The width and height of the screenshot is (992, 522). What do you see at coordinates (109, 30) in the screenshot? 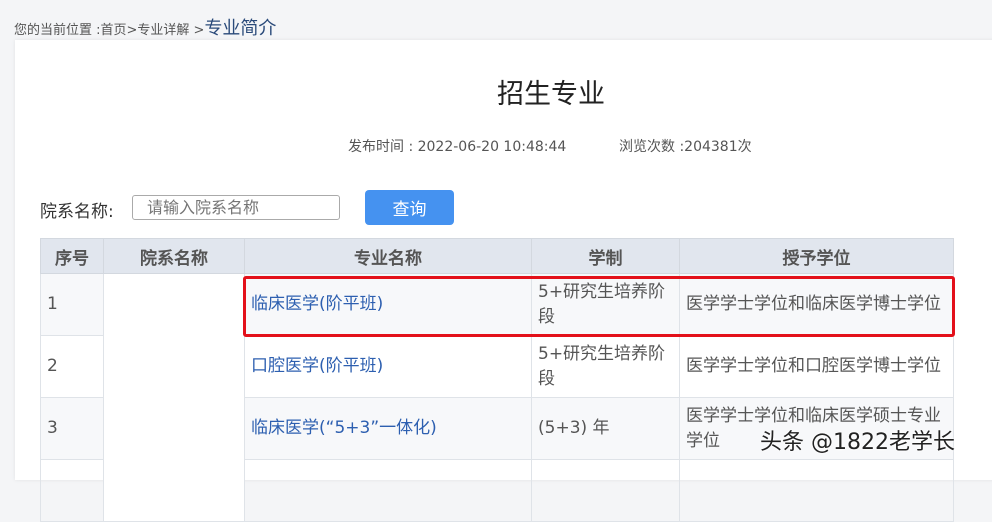
I see `breadcrumb-path: 您的当前位置 :首页>专业详解 >` at bounding box center [109, 30].